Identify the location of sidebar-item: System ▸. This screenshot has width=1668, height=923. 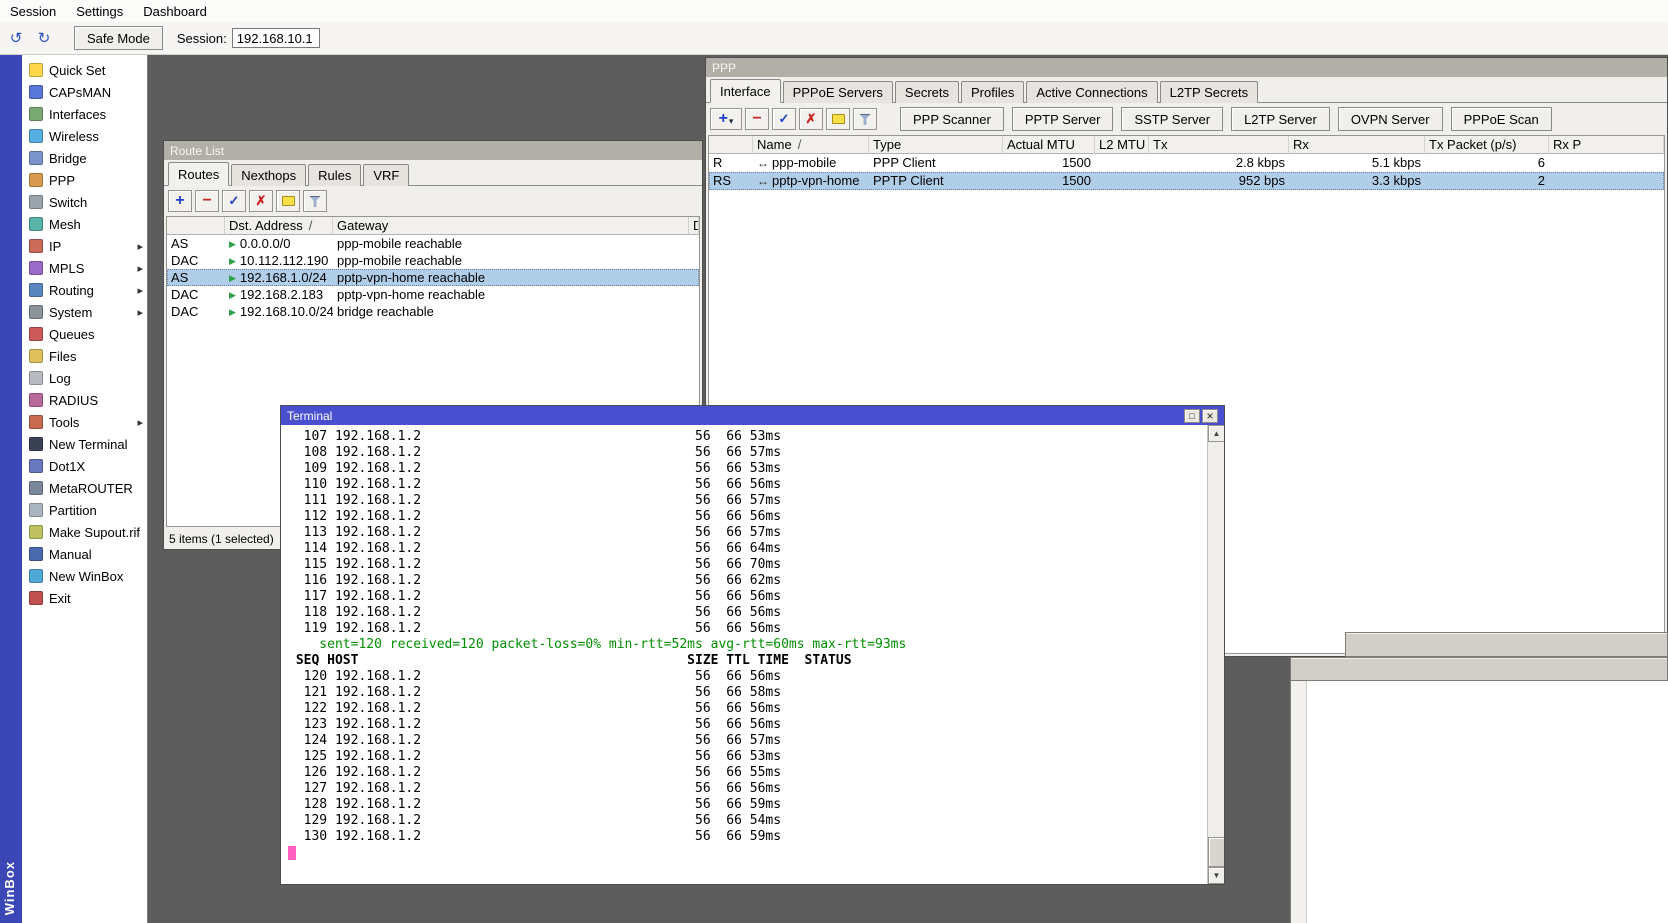
(84, 312).